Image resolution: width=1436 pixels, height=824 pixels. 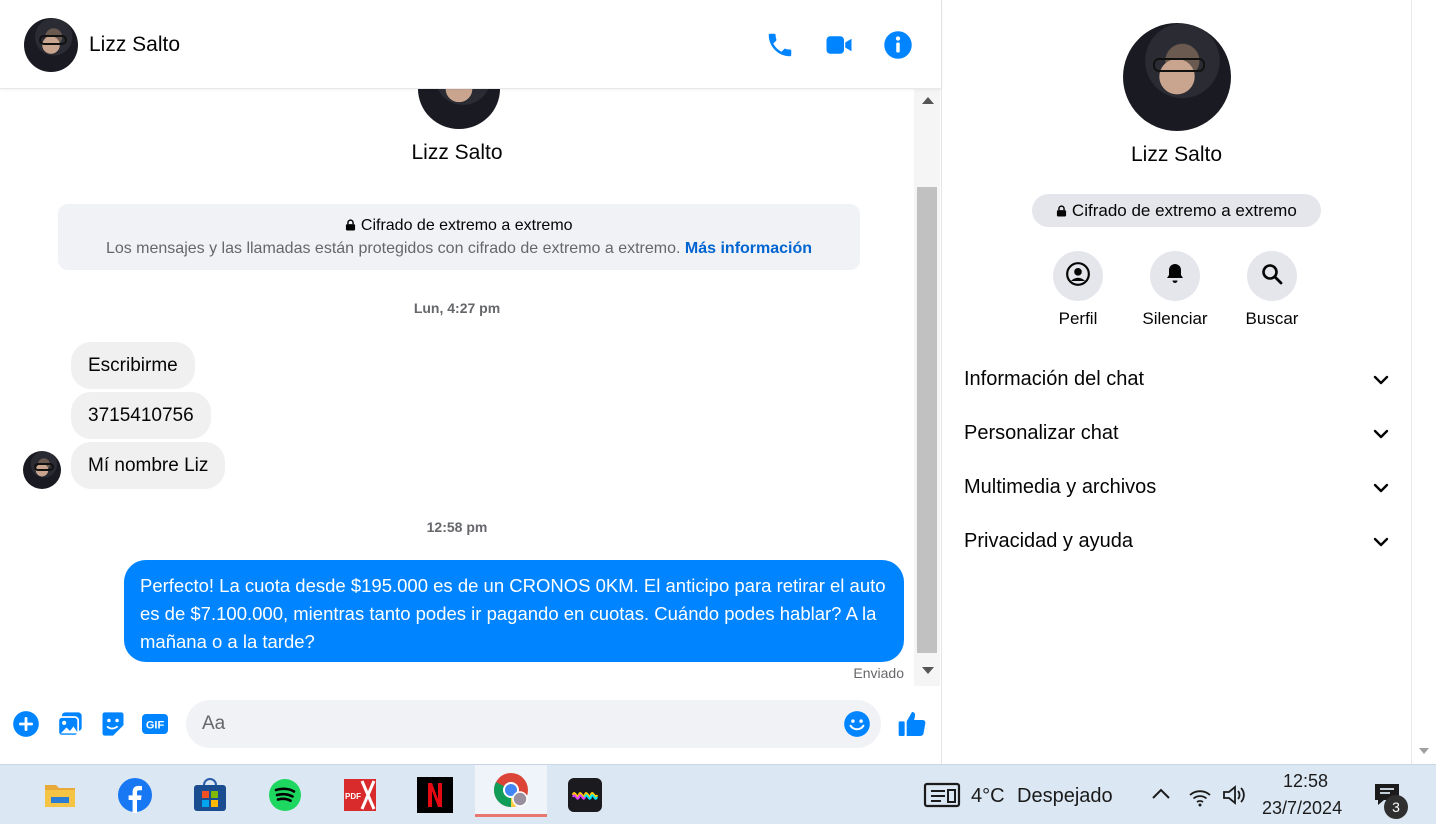 I want to click on timestamp: Lun, 4:27 pm, so click(x=457, y=308).